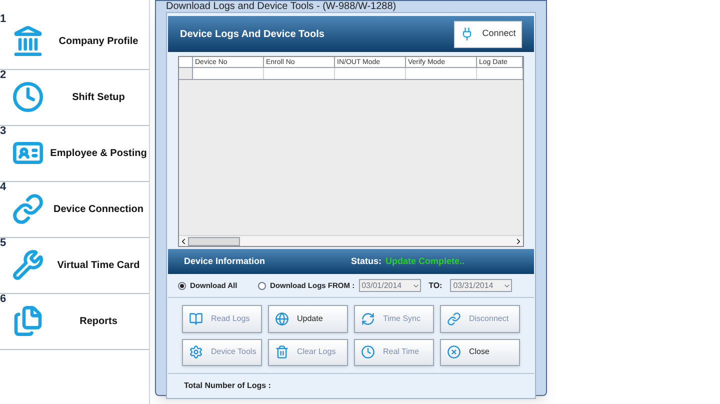  Describe the element at coordinates (183, 241) in the screenshot. I see `scroll-left-icon` at that location.